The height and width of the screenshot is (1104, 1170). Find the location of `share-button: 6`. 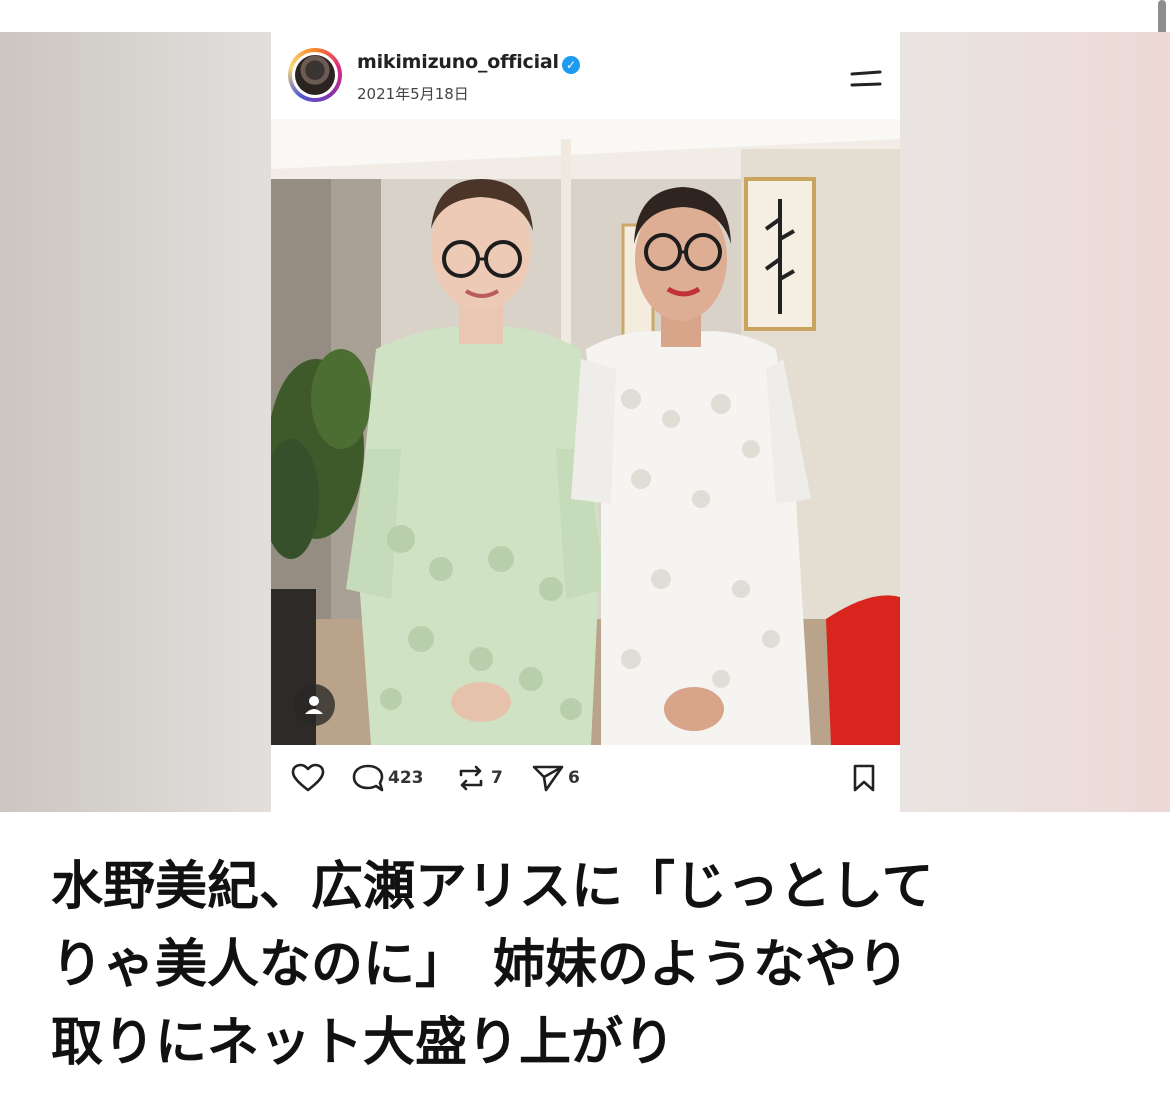

share-button: 6 is located at coordinates (555, 778).